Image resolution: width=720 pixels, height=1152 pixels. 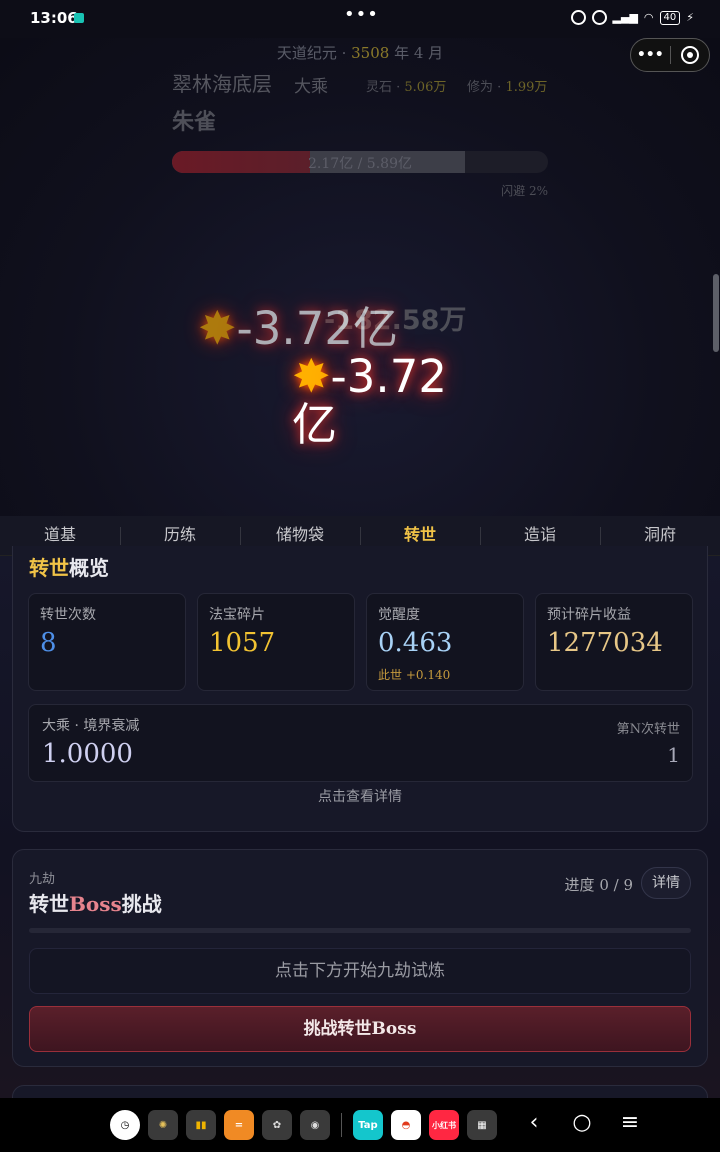 What do you see at coordinates (311, 87) in the screenshot?
I see `realm-name: 大乘` at bounding box center [311, 87].